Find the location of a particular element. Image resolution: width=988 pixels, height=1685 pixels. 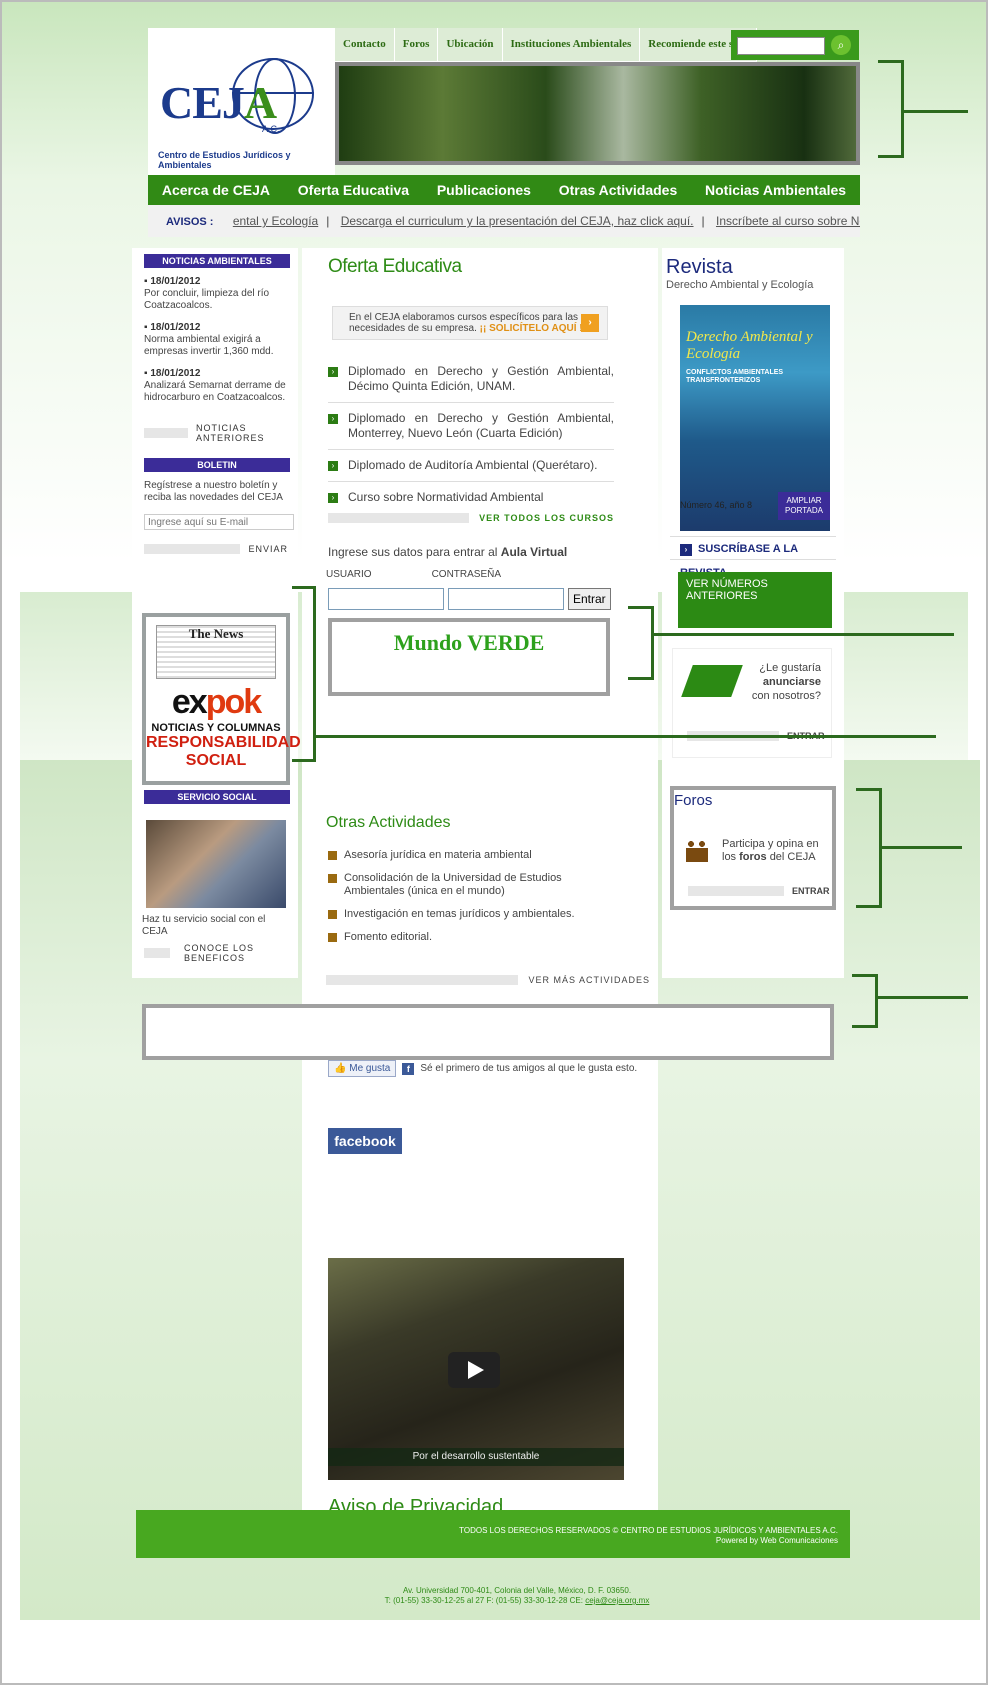

anunciarse-text: ¿Le gustaría anunciarse con nosotros? is located at coordinates (786, 682).